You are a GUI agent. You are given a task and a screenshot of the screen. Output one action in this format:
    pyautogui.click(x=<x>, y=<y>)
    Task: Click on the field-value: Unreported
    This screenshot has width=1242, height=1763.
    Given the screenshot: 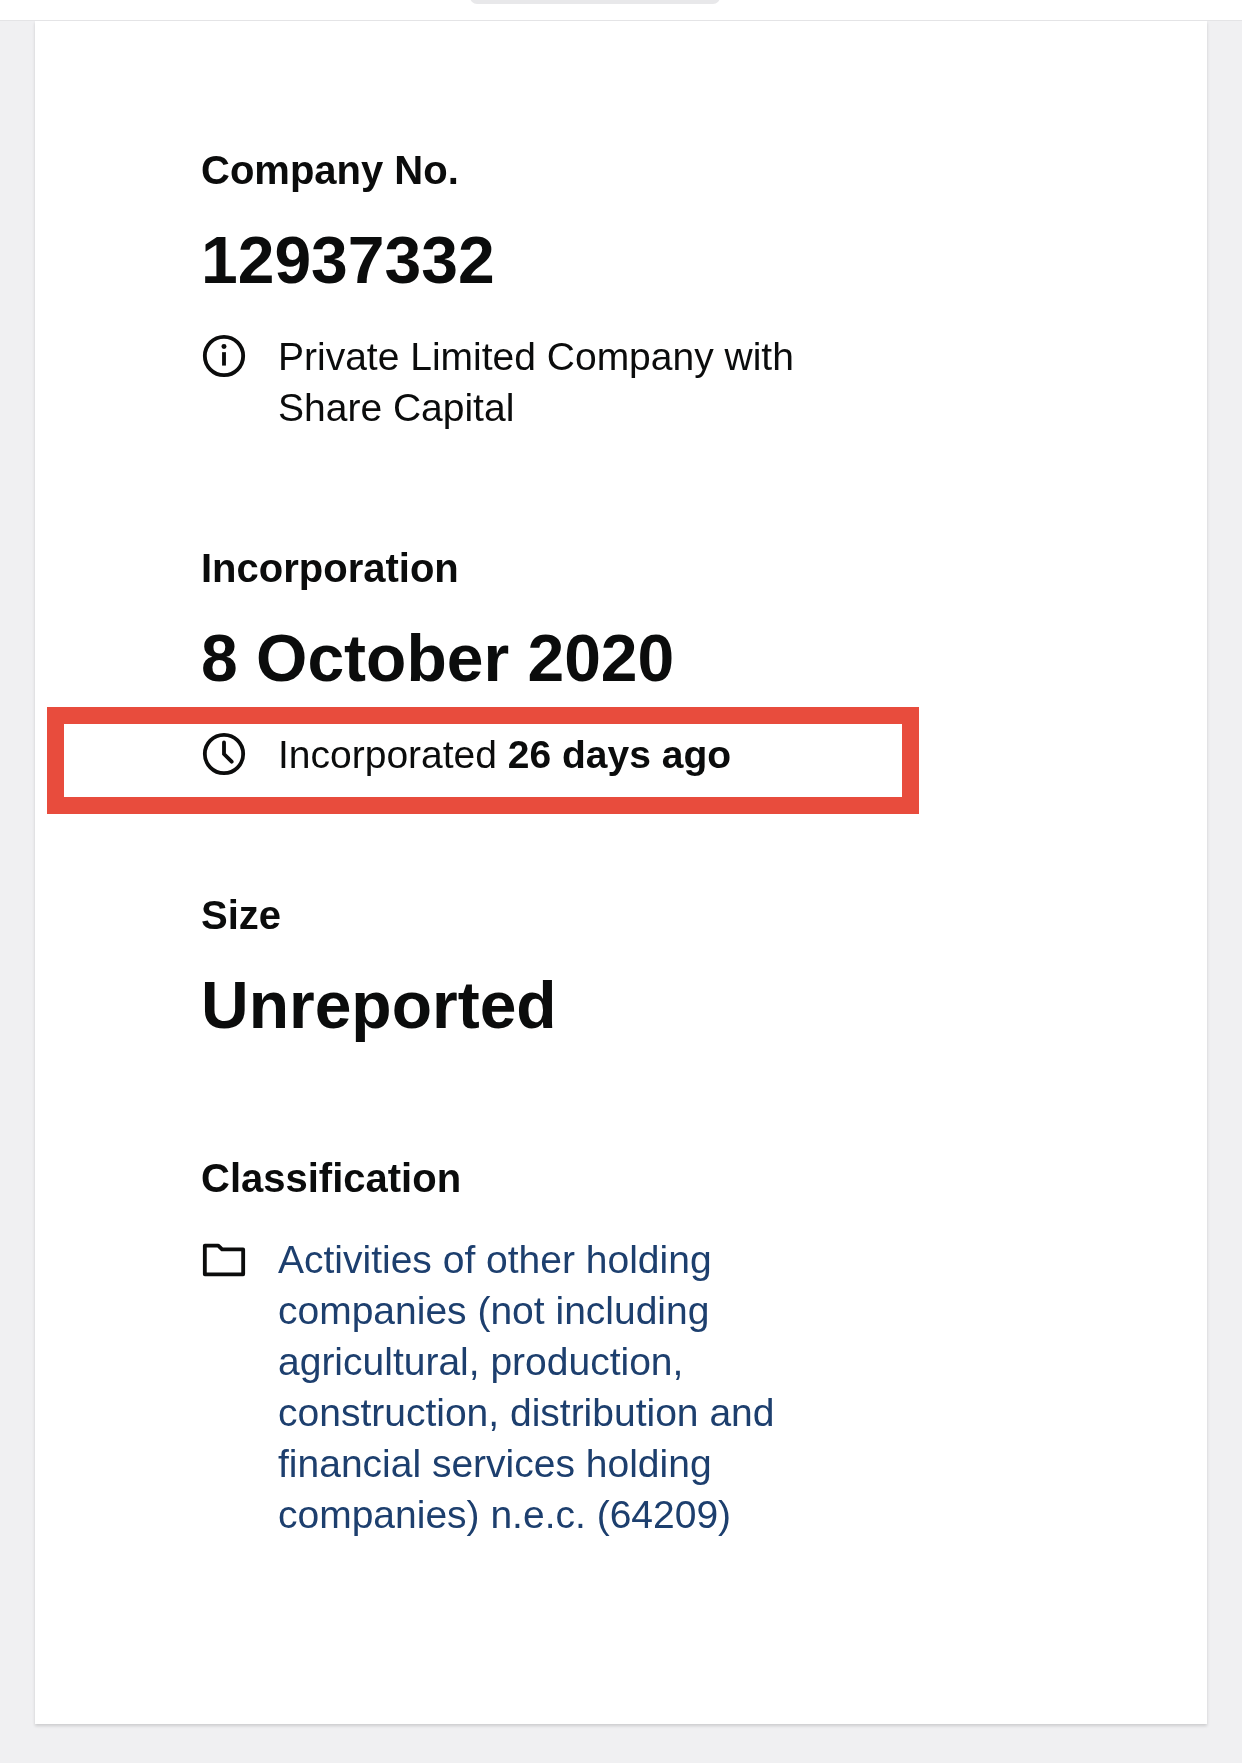 What is the action you would take?
    pyautogui.click(x=379, y=1005)
    